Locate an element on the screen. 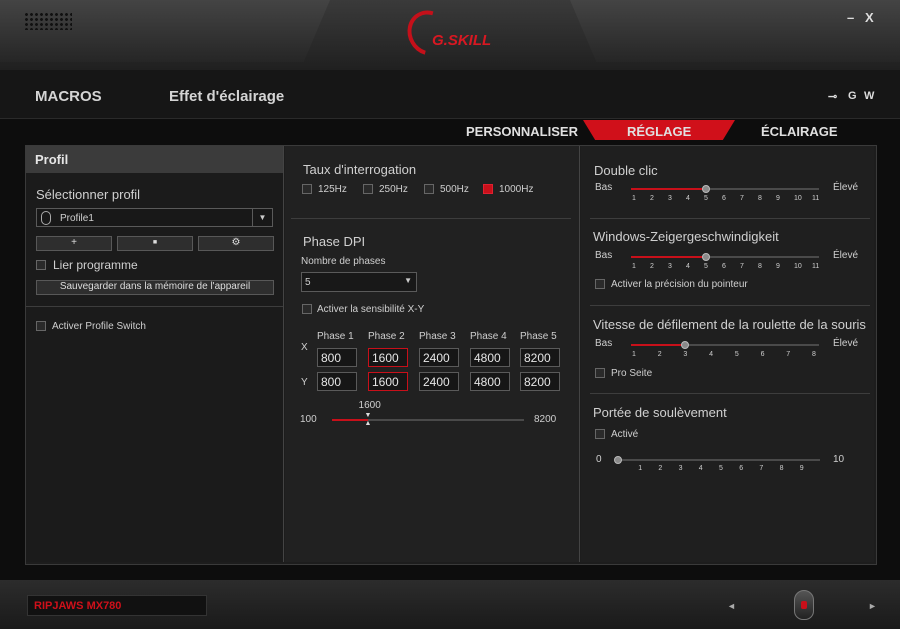 This screenshot has height=629, width=900. pointer-speed-slider-tick: 10 is located at coordinates (798, 266).